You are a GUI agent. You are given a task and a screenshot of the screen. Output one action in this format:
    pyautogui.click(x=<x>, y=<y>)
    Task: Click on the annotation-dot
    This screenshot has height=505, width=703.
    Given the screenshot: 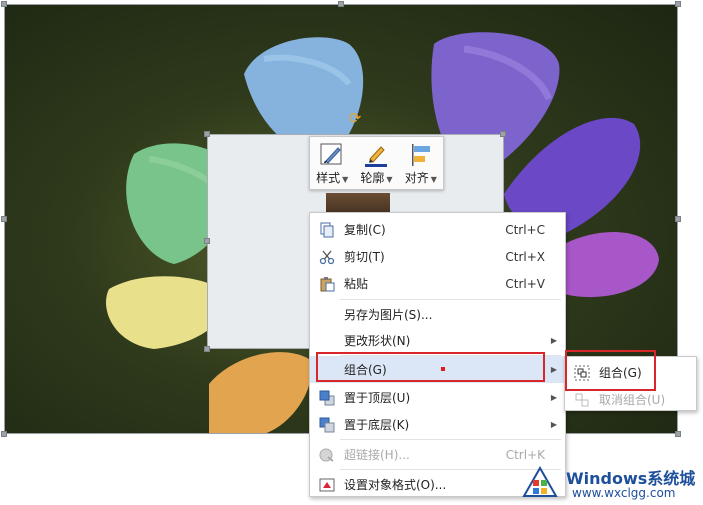 What is the action you would take?
    pyautogui.click(x=443, y=369)
    